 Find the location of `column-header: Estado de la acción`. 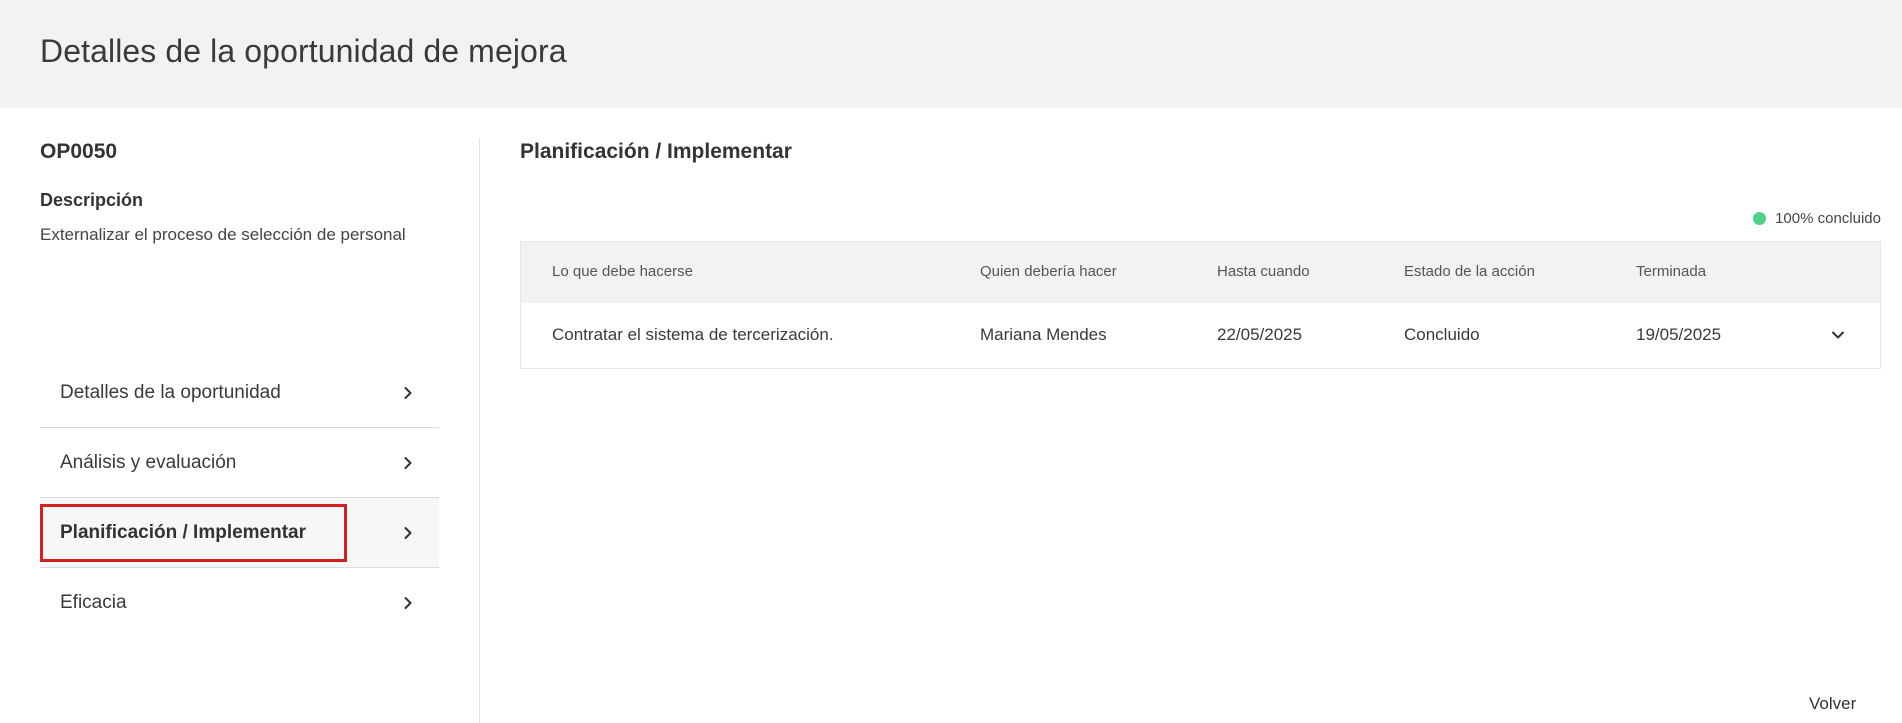

column-header: Estado de la acción is located at coordinates (1469, 271).